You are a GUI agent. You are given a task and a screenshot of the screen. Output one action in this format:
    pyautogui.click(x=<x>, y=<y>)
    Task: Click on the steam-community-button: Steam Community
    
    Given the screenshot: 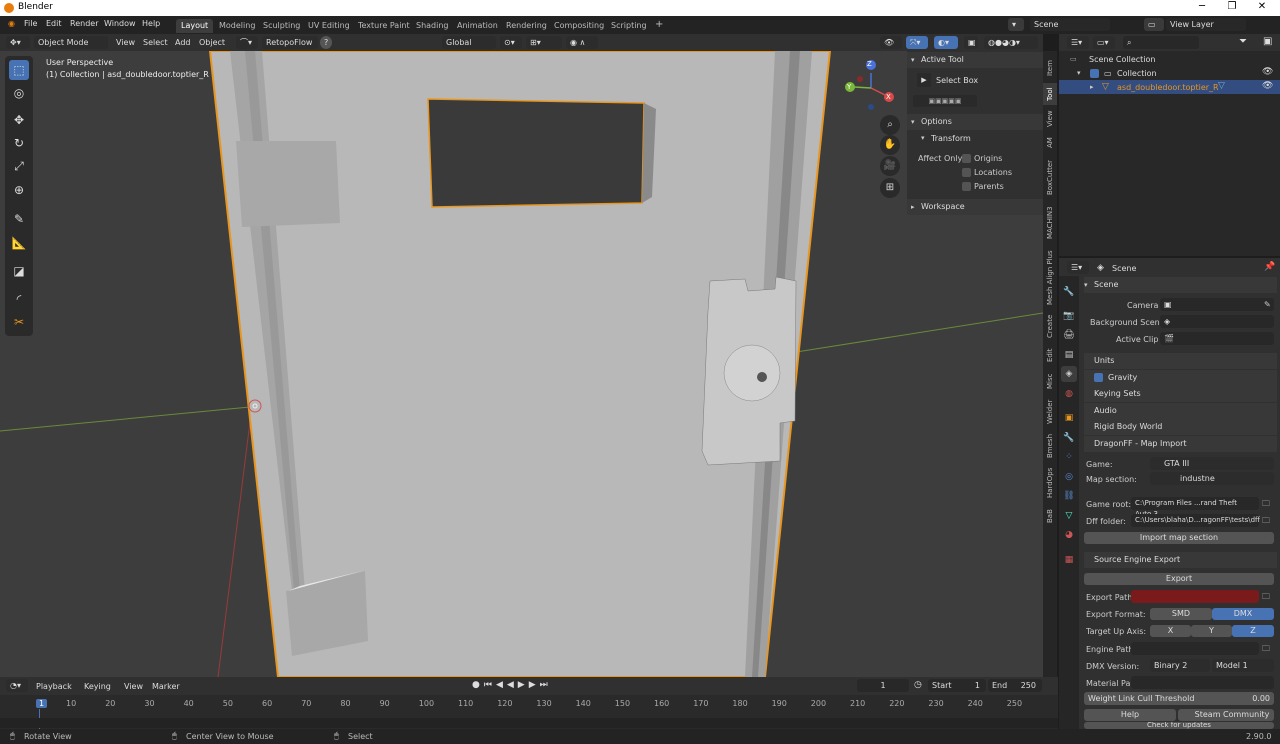 What is the action you would take?
    pyautogui.click(x=1226, y=715)
    